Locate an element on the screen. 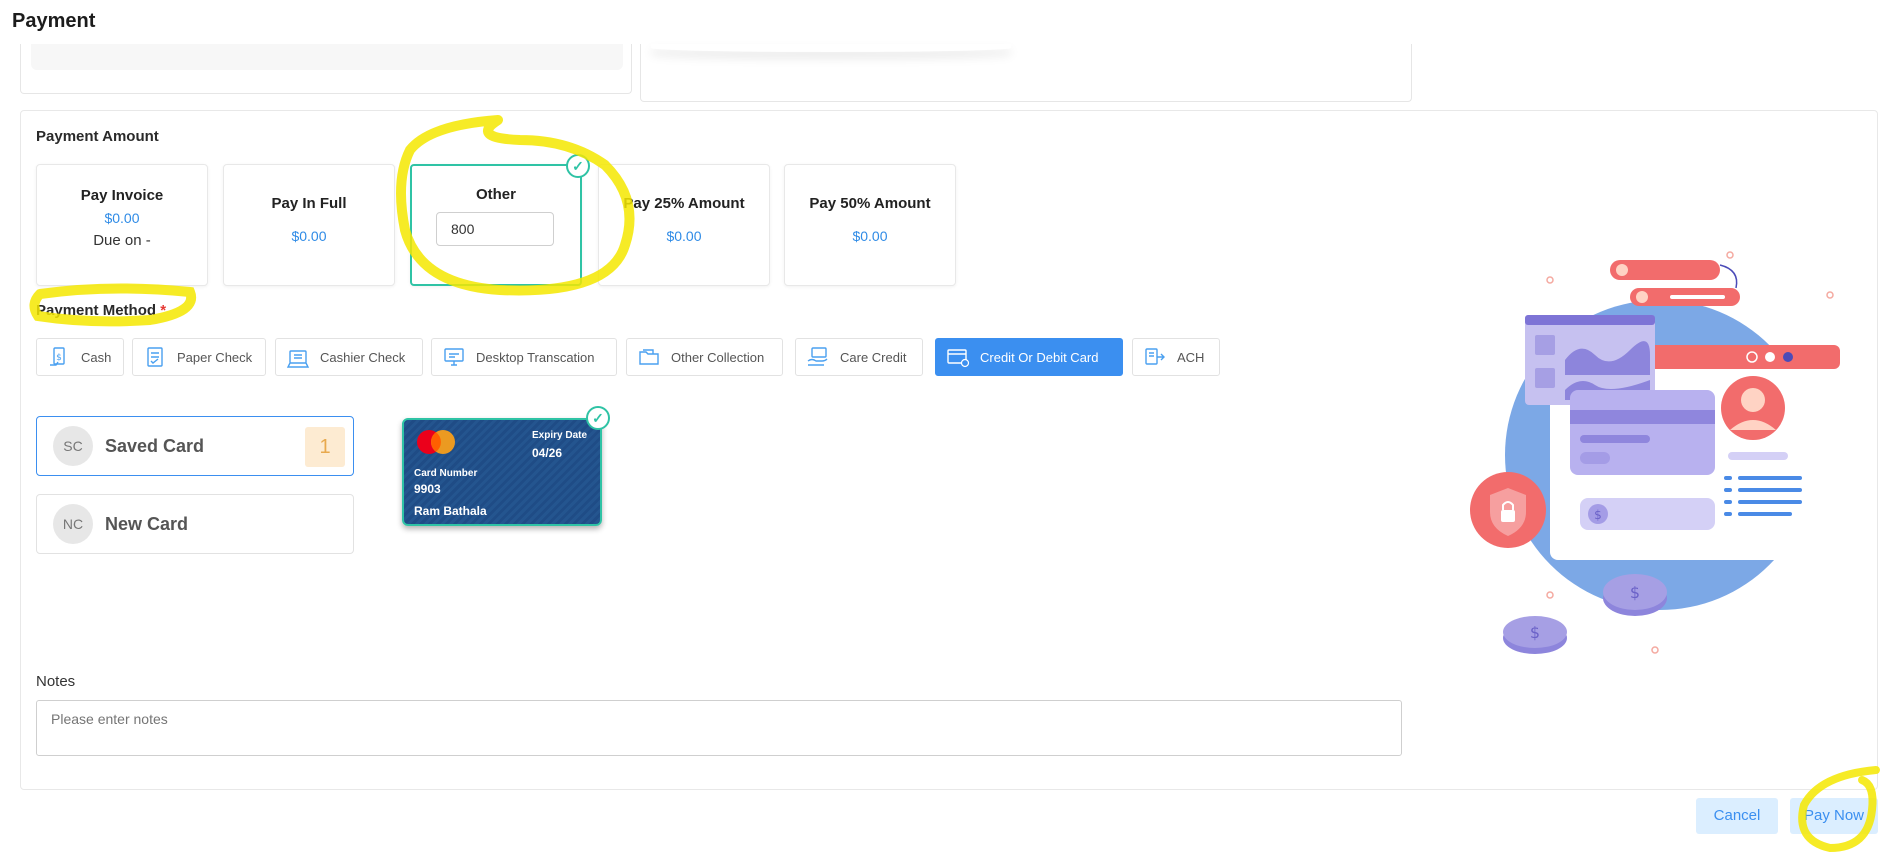 This screenshot has height=861, width=1896. tab-care-credit-label: Care Credit is located at coordinates (873, 357).